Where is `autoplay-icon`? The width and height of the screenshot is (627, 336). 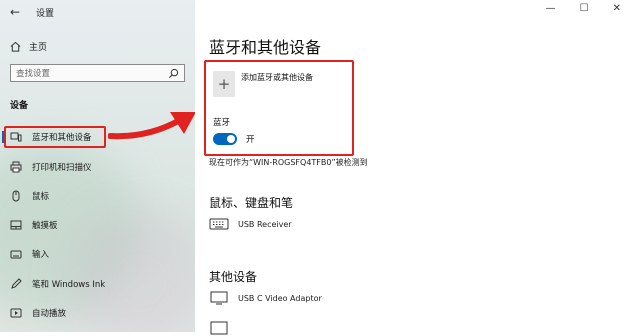
autoplay-icon is located at coordinates (16, 313).